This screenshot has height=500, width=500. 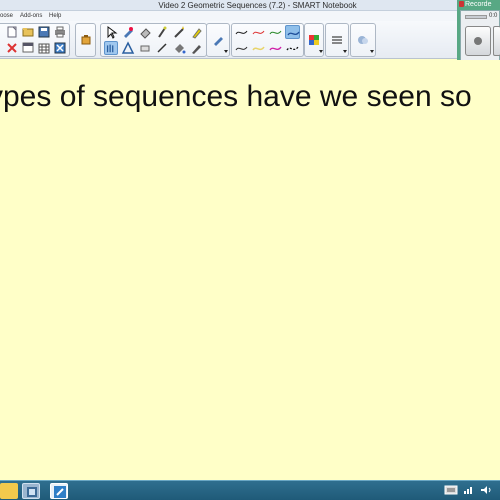 What do you see at coordinates (469, 491) in the screenshot?
I see `network-icon` at bounding box center [469, 491].